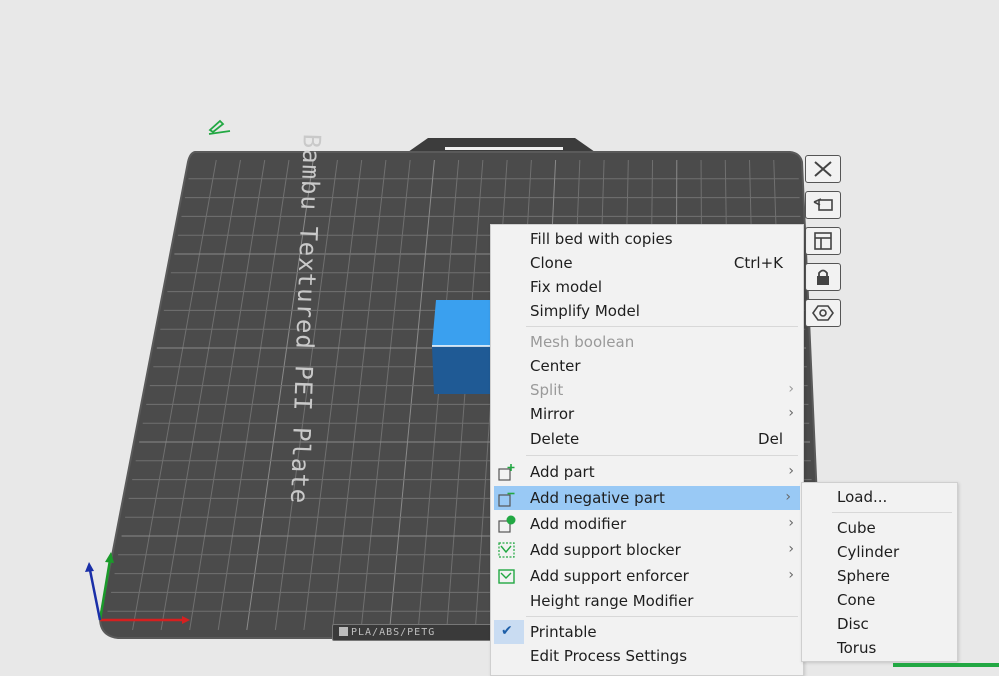  I want to click on menu-label: Height range Modifier, so click(612, 601).